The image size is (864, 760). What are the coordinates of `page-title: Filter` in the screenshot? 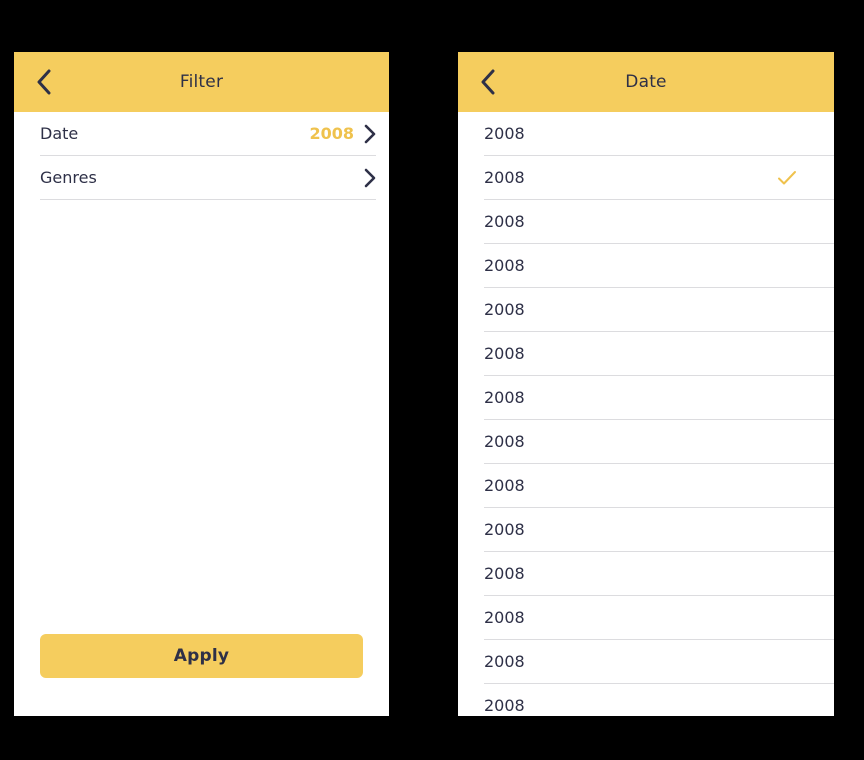 It's located at (201, 82).